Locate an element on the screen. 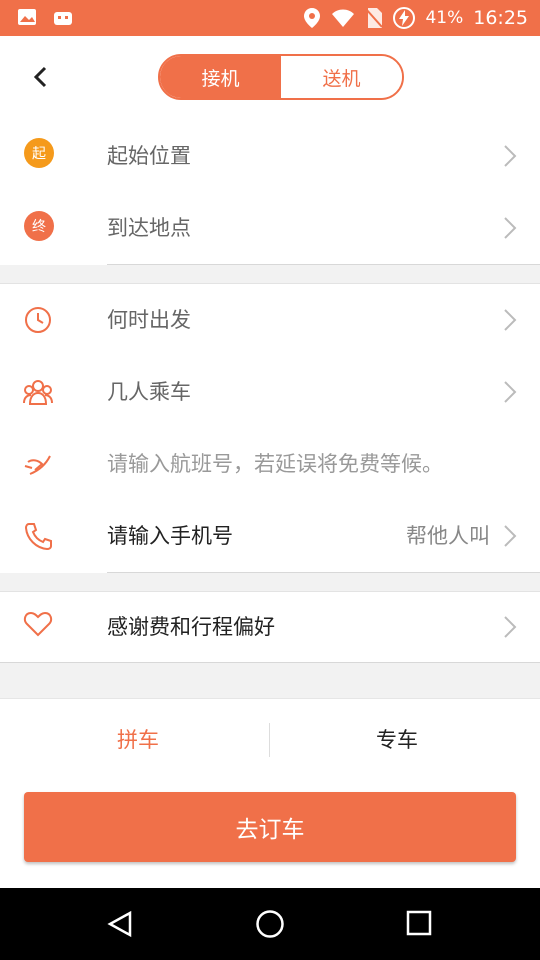  tab-dropoff: 送机 is located at coordinates (341, 77).